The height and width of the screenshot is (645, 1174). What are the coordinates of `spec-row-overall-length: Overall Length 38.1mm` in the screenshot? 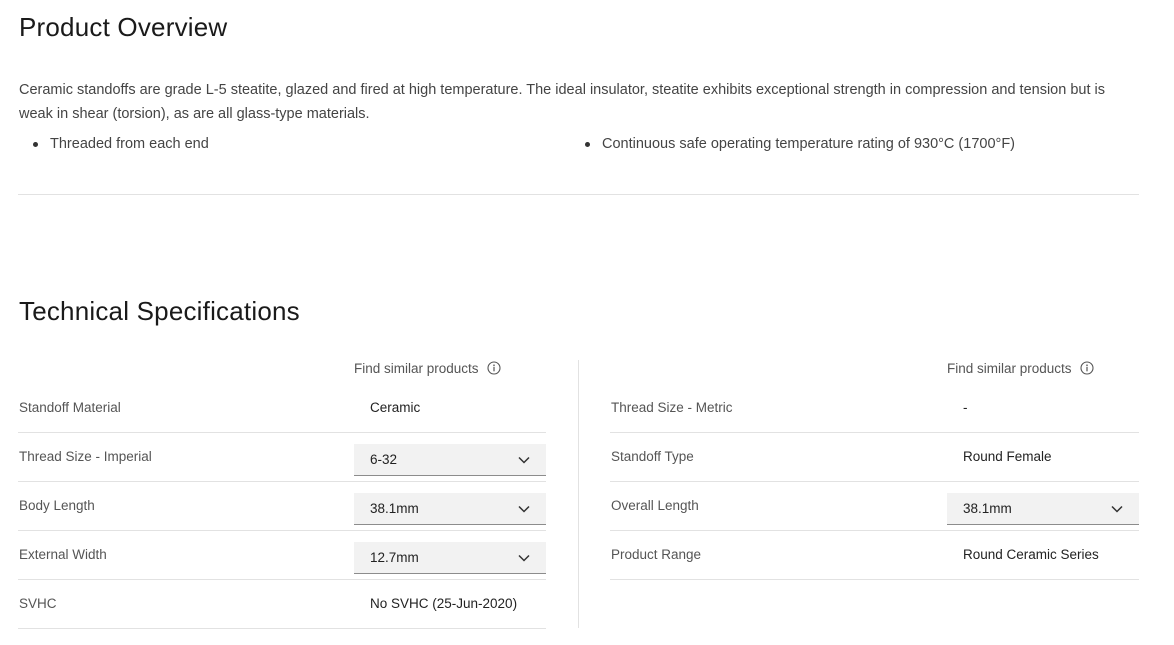 It's located at (874, 506).